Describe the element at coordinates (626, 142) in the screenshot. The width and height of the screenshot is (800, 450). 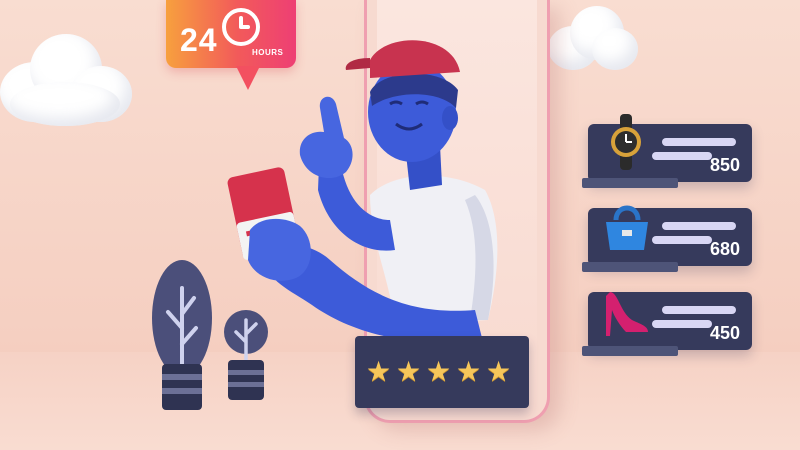
I see `wristwatch-icon` at that location.